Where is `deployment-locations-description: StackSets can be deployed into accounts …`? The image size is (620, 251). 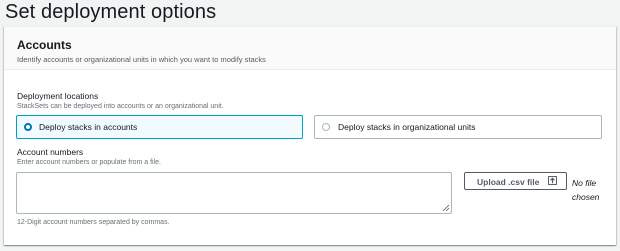 deployment-locations-description: StackSets can be deployed into accounts … is located at coordinates (120, 106).